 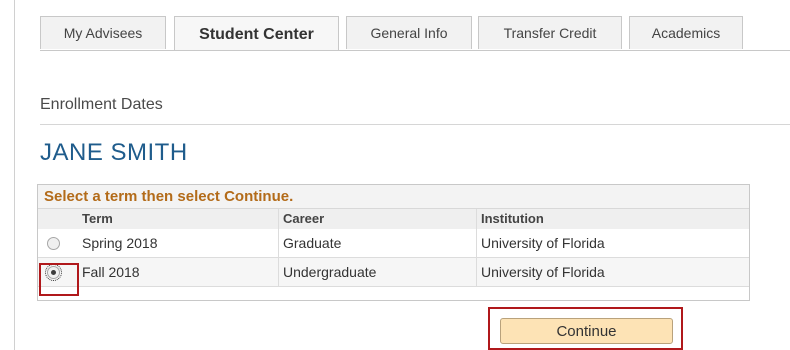 What do you see at coordinates (111, 272) in the screenshot?
I see `term-cell: Fall 2018` at bounding box center [111, 272].